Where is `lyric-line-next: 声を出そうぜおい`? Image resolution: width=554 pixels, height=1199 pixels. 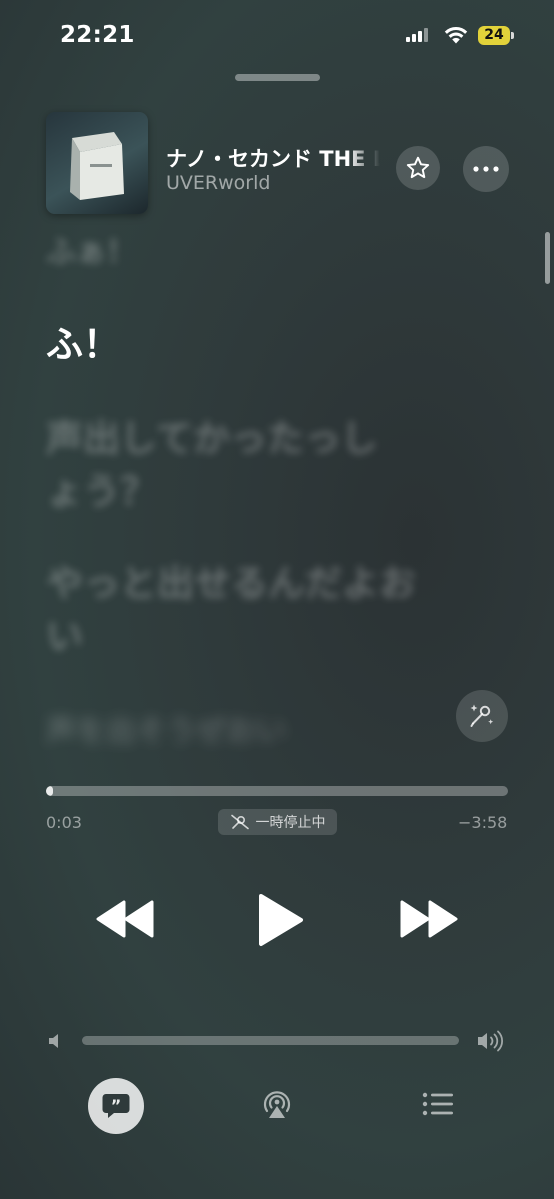
lyric-line-next: 声を出そうぜおい is located at coordinates (246, 731).